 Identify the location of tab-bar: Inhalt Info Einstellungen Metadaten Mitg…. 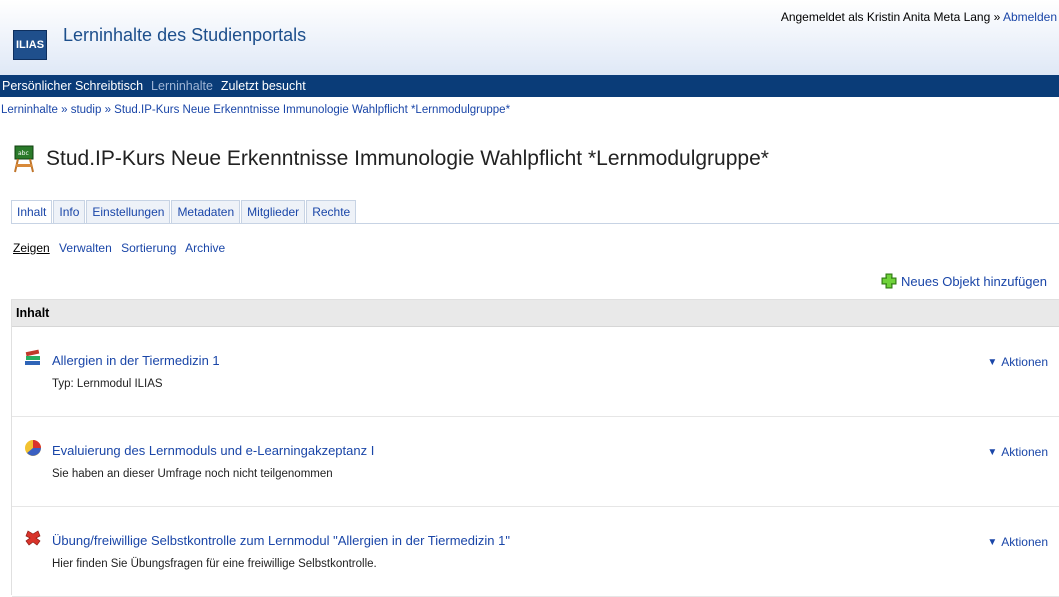
(184, 212).